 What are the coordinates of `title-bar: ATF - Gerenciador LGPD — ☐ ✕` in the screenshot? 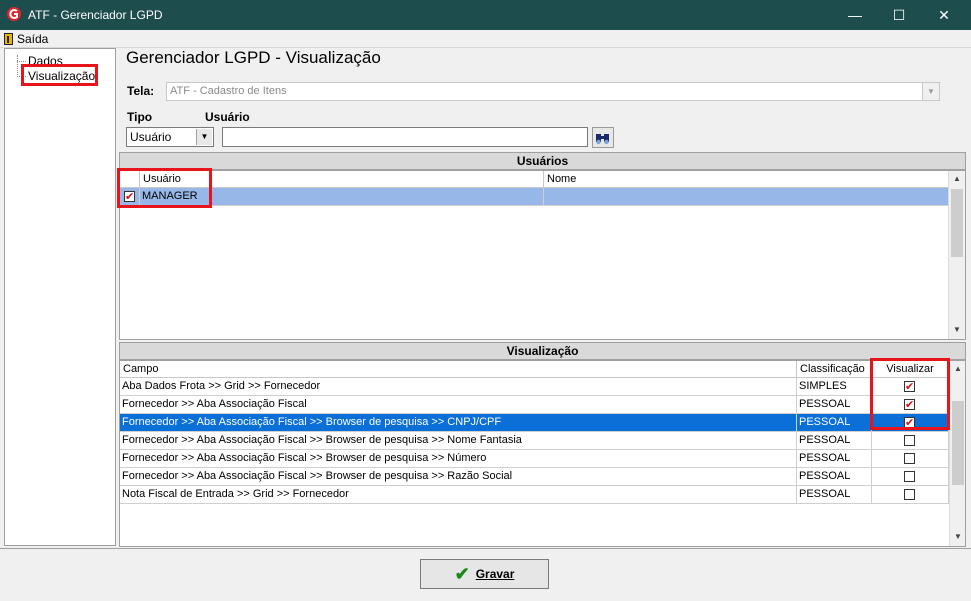 It's located at (485, 15).